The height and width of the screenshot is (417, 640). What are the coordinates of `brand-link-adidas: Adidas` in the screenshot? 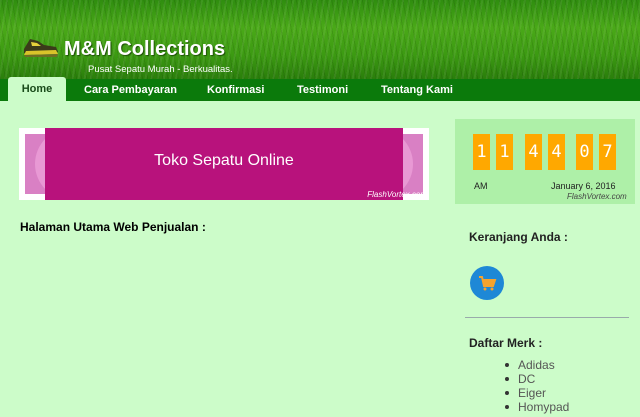 It's located at (537, 365).